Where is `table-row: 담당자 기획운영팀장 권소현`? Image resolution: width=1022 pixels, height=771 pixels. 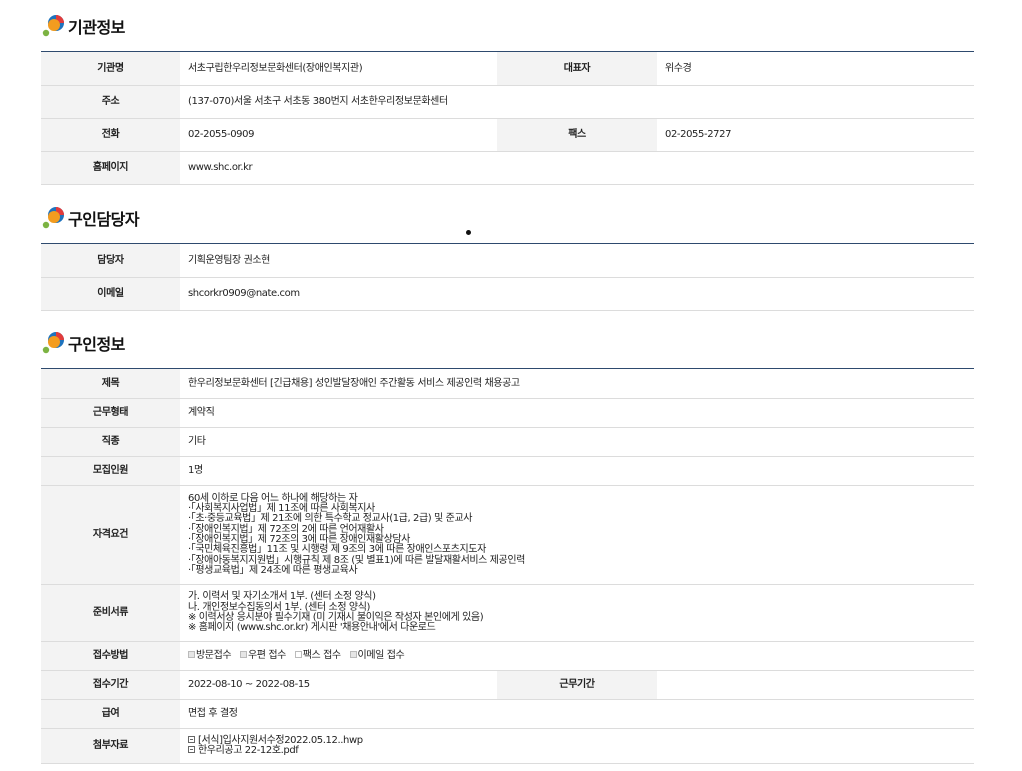 table-row: 담당자 기획운영팀장 권소현 is located at coordinates (507, 260).